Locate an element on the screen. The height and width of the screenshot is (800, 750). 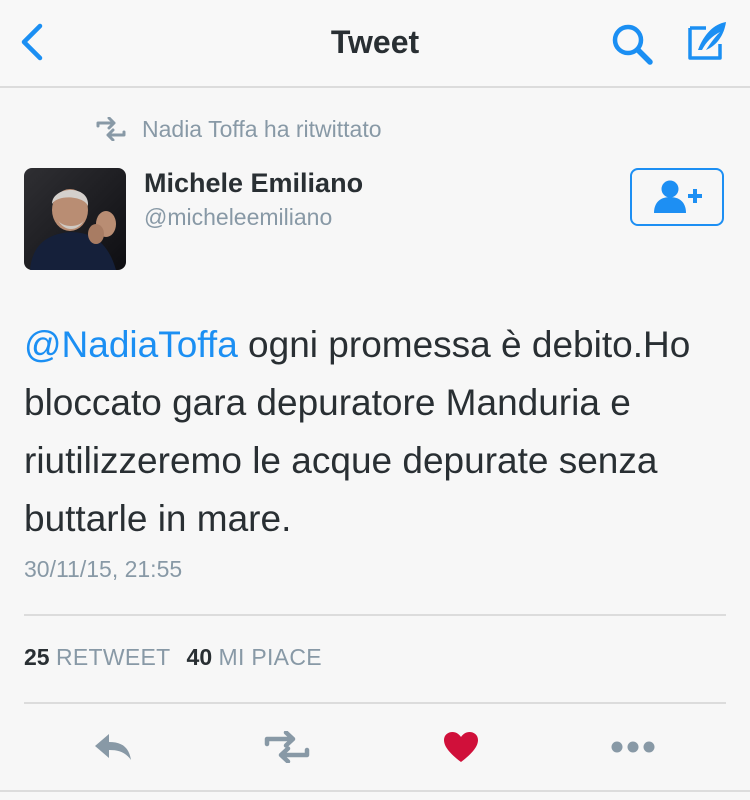
search-button is located at coordinates (633, 44).